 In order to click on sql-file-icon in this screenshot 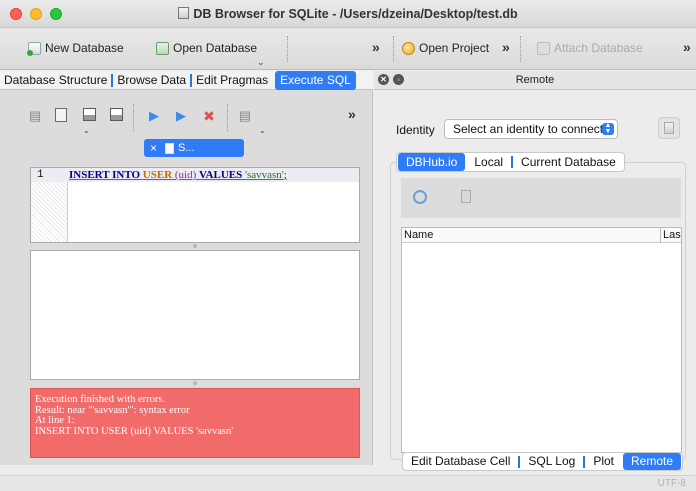, I will do `click(170, 148)`.